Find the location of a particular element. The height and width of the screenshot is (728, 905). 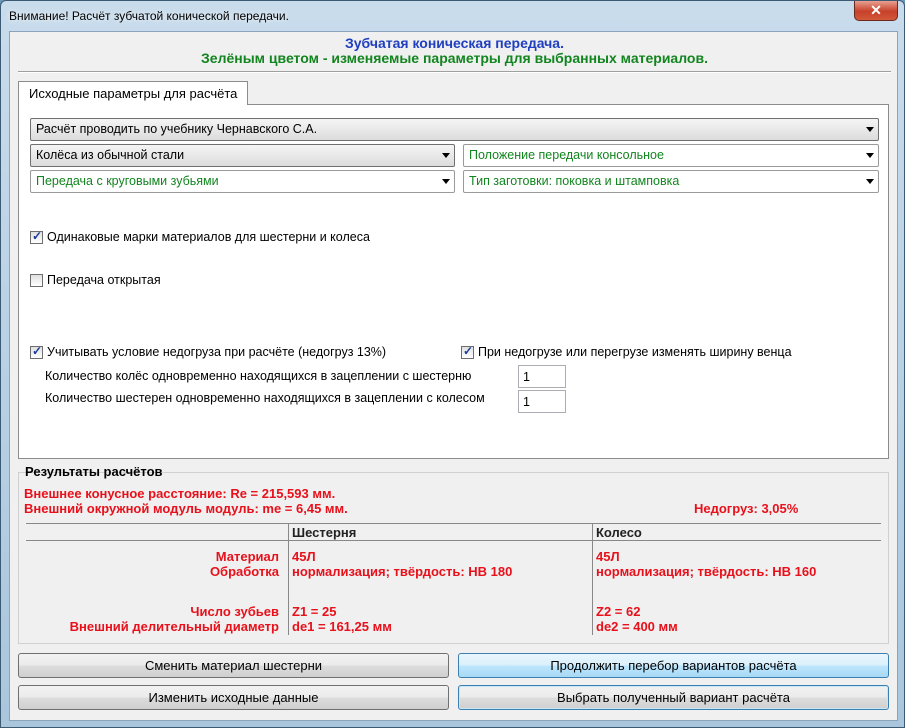

underload-text: Недогруз: 3,05% is located at coordinates (746, 508).